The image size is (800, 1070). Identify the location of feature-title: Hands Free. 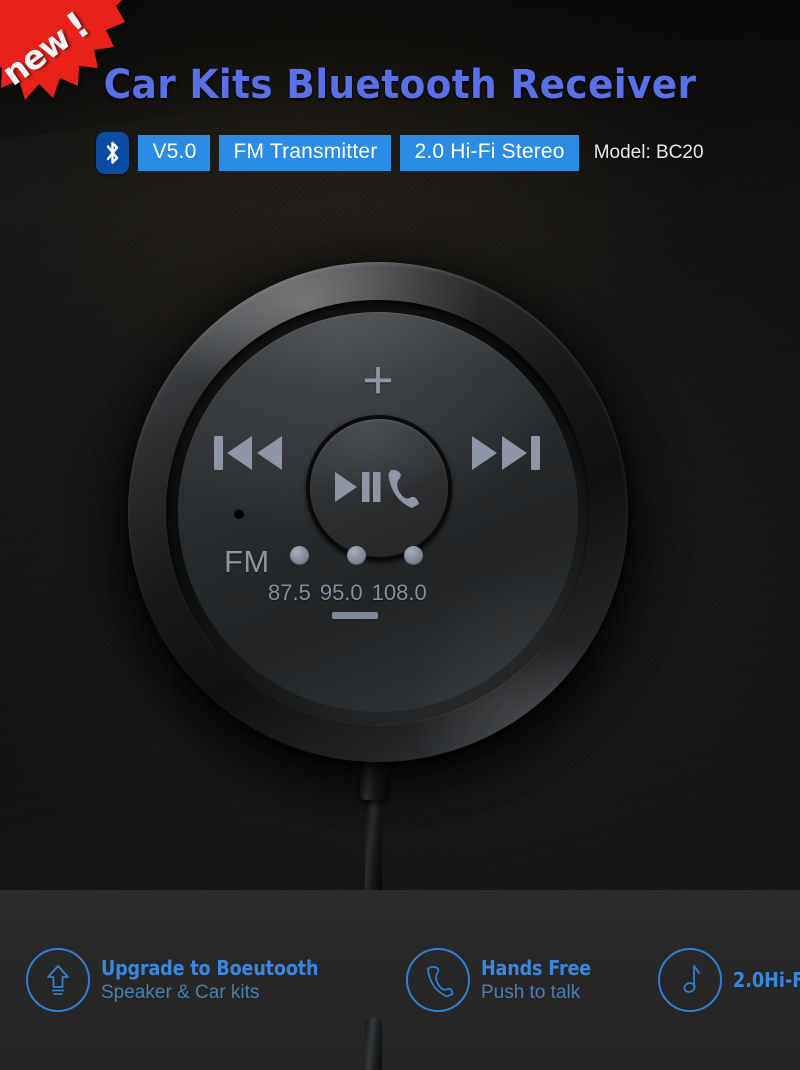
(536, 968).